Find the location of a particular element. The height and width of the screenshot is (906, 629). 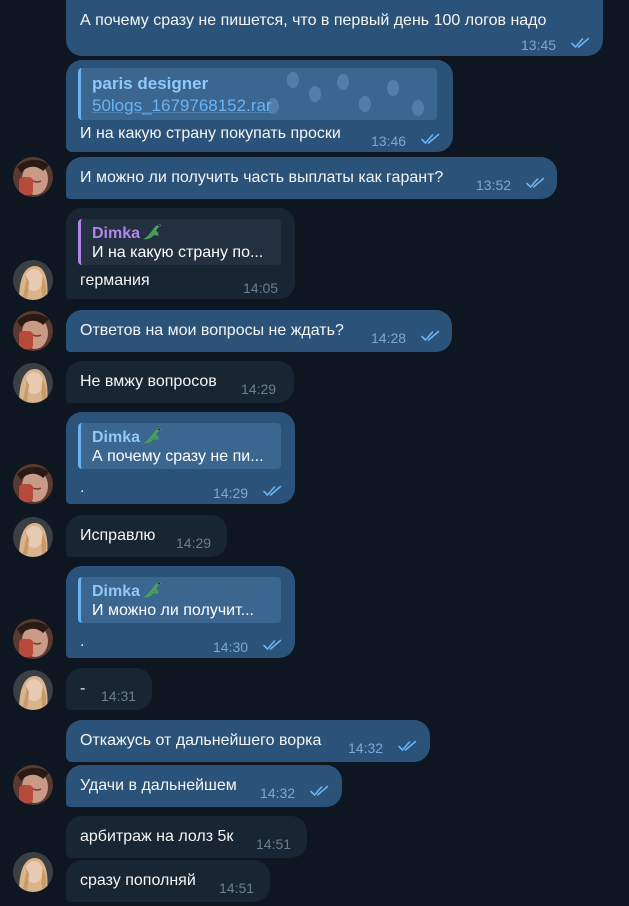

file-attachment: paris designer 50logs_1679768152.rar is located at coordinates (257, 94).